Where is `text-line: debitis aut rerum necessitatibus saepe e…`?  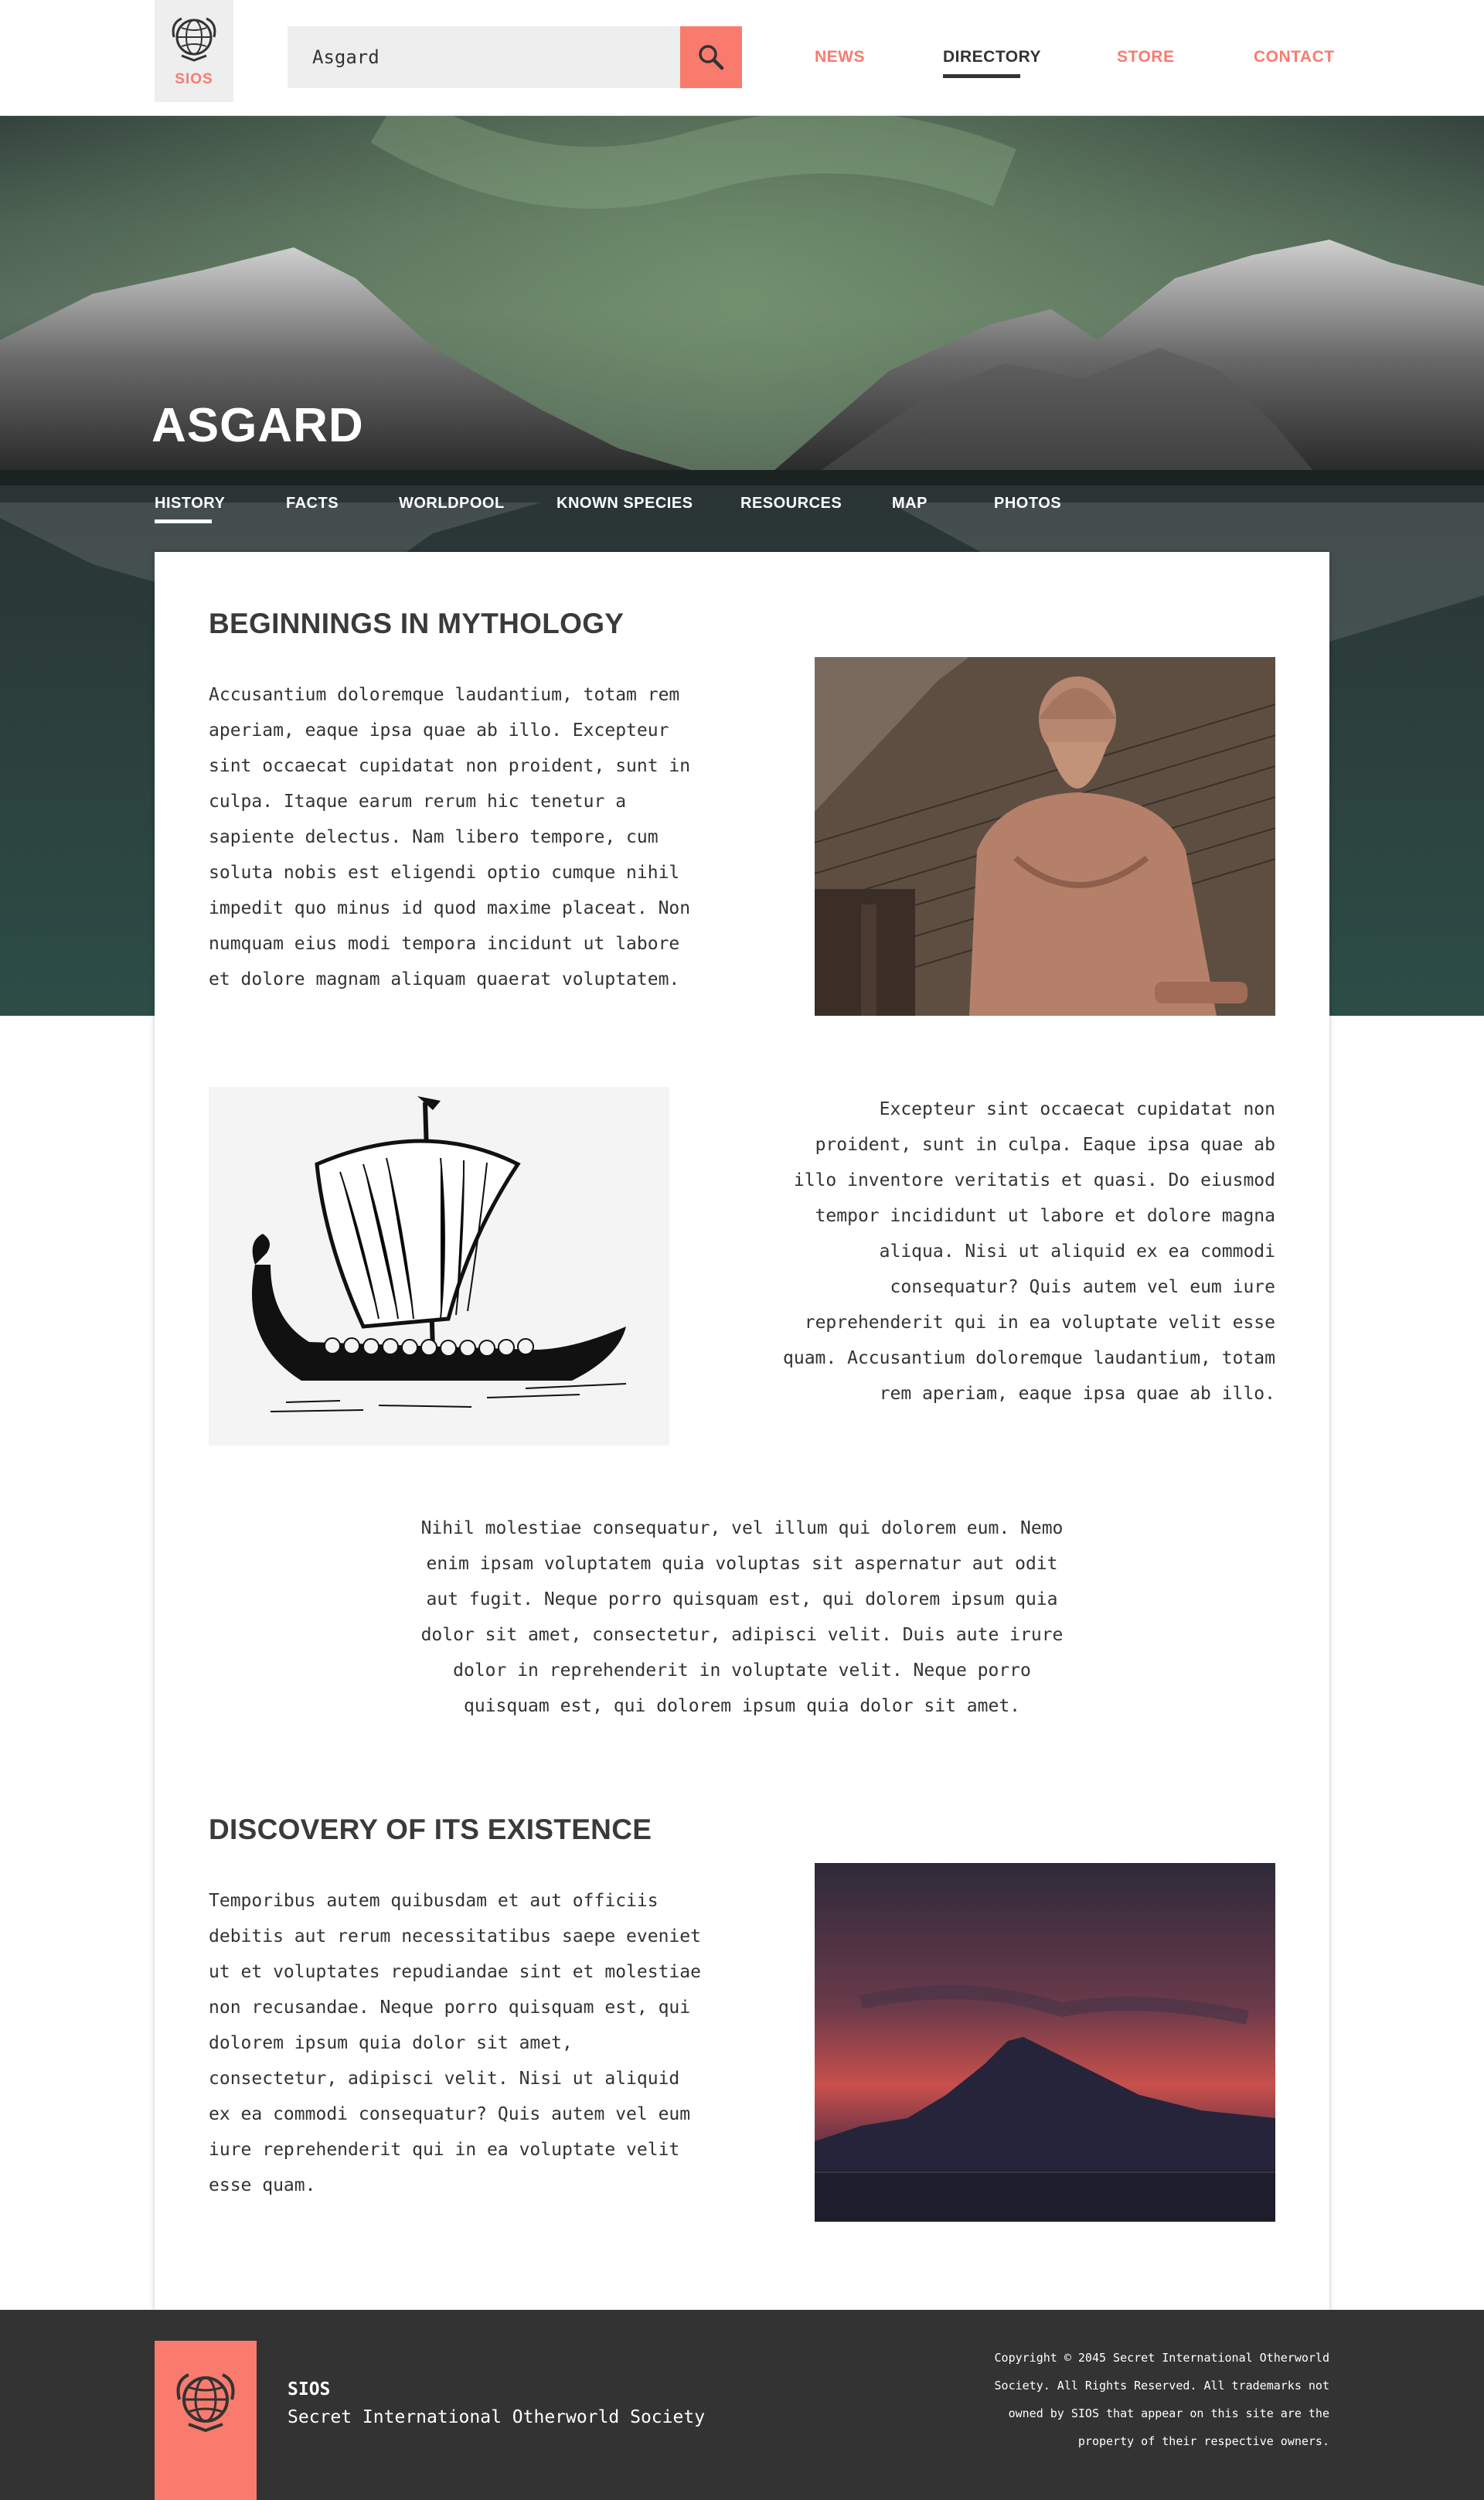
text-line: debitis aut rerum necessitatibus saepe e… is located at coordinates (455, 1936).